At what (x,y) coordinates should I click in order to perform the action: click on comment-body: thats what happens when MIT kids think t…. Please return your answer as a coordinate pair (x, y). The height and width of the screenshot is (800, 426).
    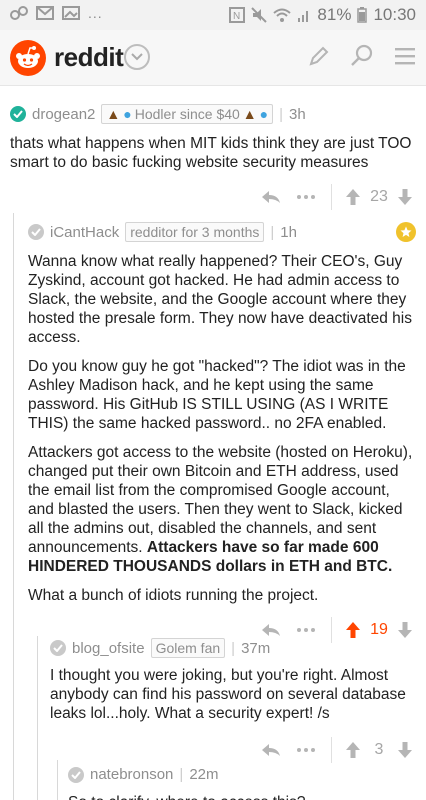
    Looking at the image, I should click on (211, 153).